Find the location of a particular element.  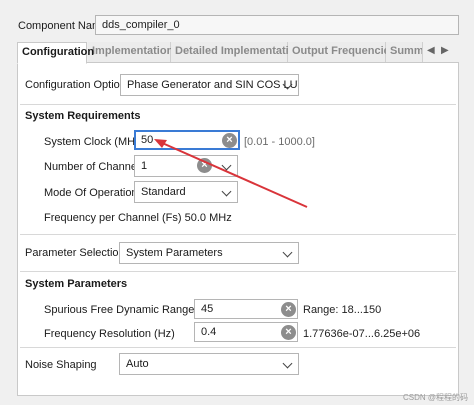

system-parameters-heading: System Parameters is located at coordinates (76, 284).